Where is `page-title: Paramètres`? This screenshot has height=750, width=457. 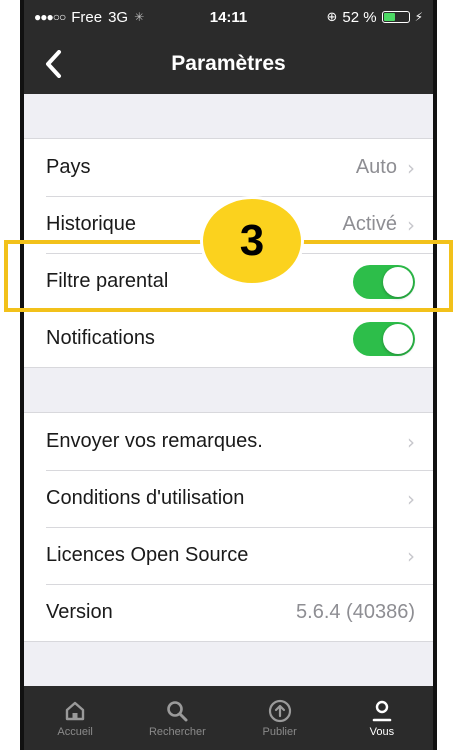 page-title: Paramètres is located at coordinates (228, 63).